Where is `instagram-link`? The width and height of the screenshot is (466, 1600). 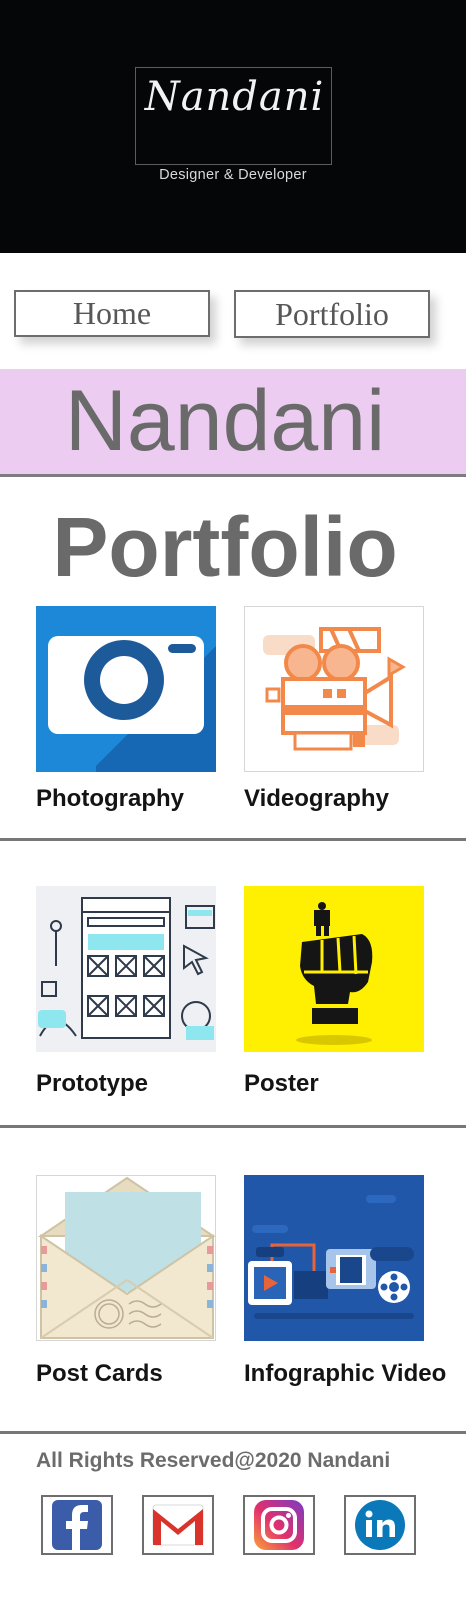
instagram-link is located at coordinates (279, 1525).